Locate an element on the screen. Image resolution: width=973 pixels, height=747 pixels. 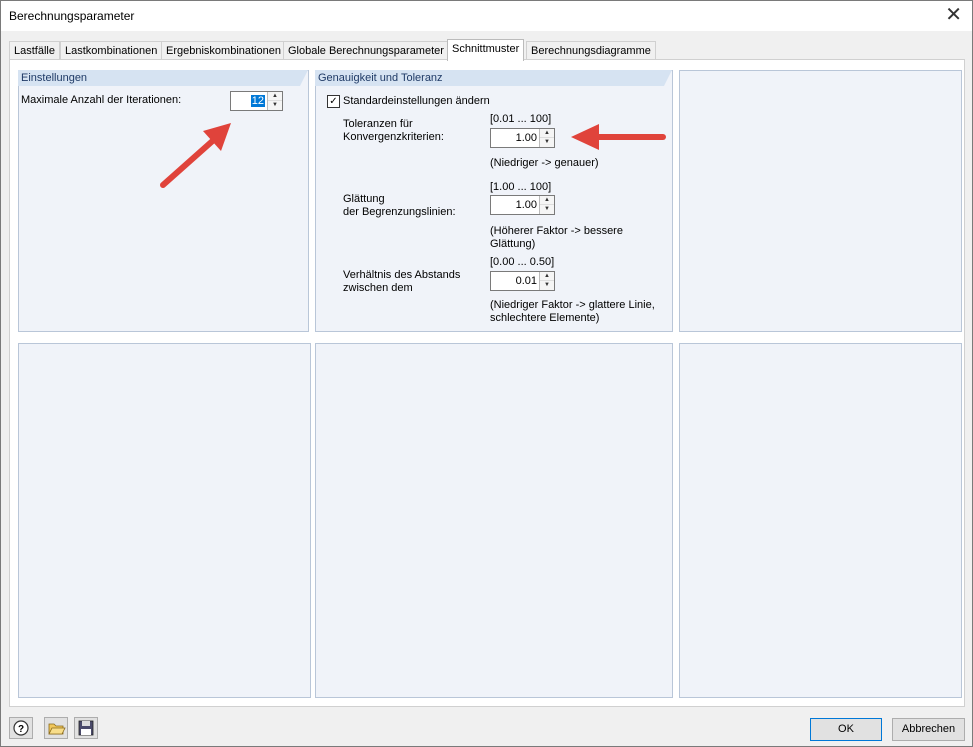
tab-label: Ergebniskombinationen is located at coordinates (223, 51).